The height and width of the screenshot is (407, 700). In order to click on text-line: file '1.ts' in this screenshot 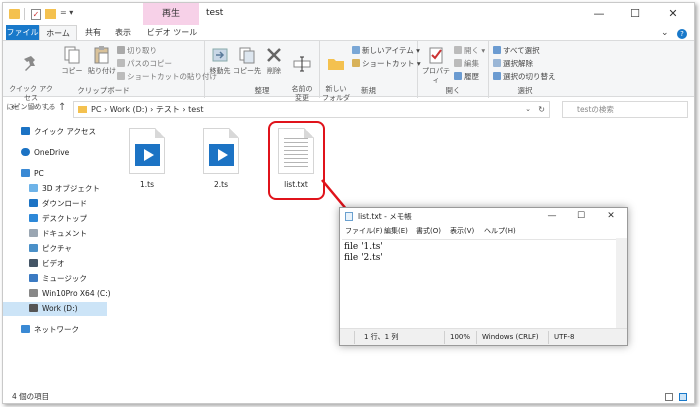, I will do `click(363, 247)`.